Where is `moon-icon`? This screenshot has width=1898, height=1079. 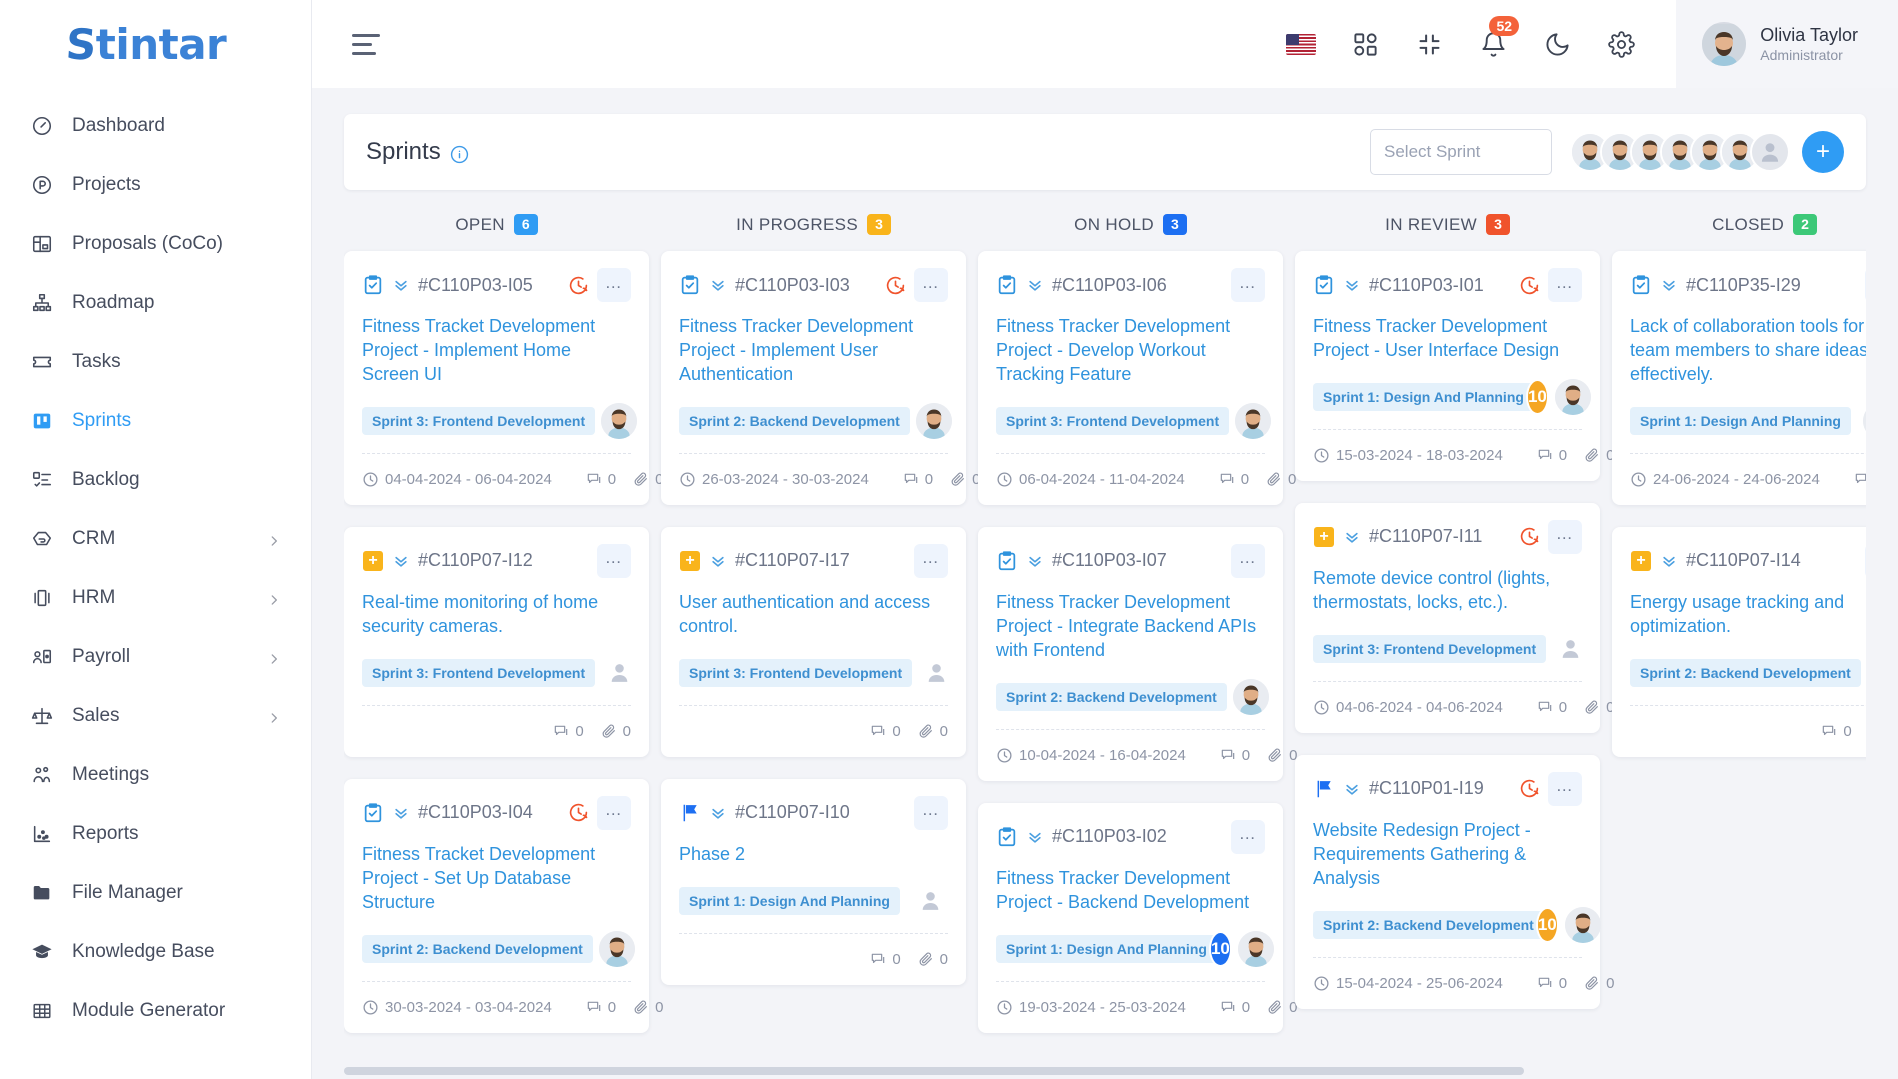 moon-icon is located at coordinates (1557, 44).